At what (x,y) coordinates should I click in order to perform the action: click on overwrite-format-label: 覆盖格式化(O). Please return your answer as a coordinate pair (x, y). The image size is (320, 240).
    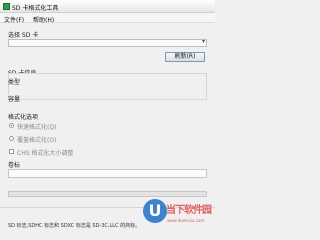
    Looking at the image, I should click on (37, 140).